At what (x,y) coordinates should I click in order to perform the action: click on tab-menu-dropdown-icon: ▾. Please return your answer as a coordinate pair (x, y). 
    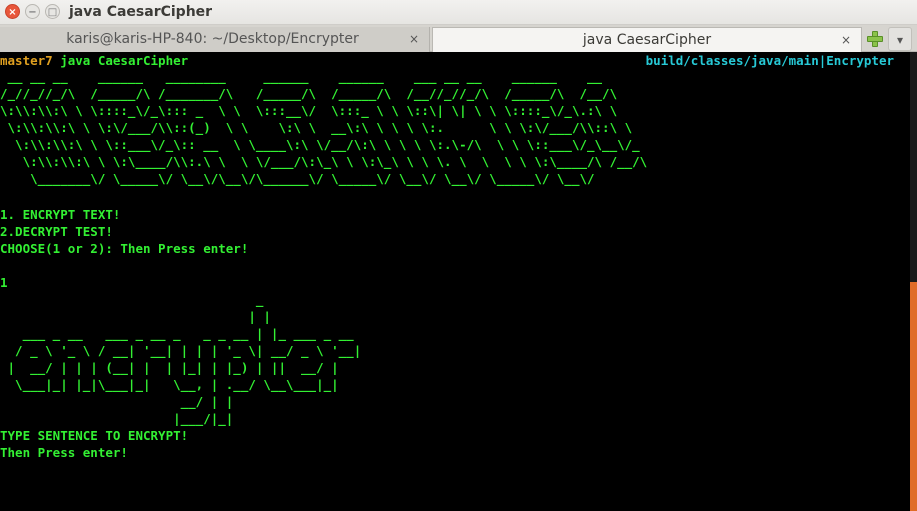
    Looking at the image, I should click on (900, 39).